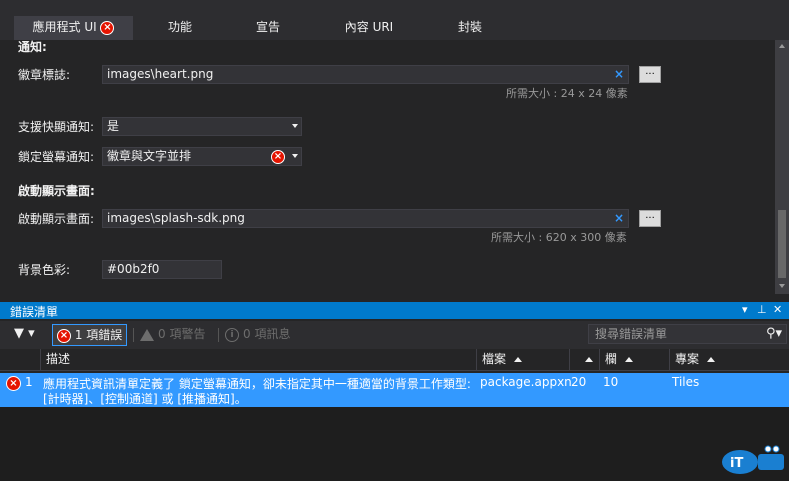 The image size is (789, 481). I want to click on column-header-project: 專案, so click(729, 360).